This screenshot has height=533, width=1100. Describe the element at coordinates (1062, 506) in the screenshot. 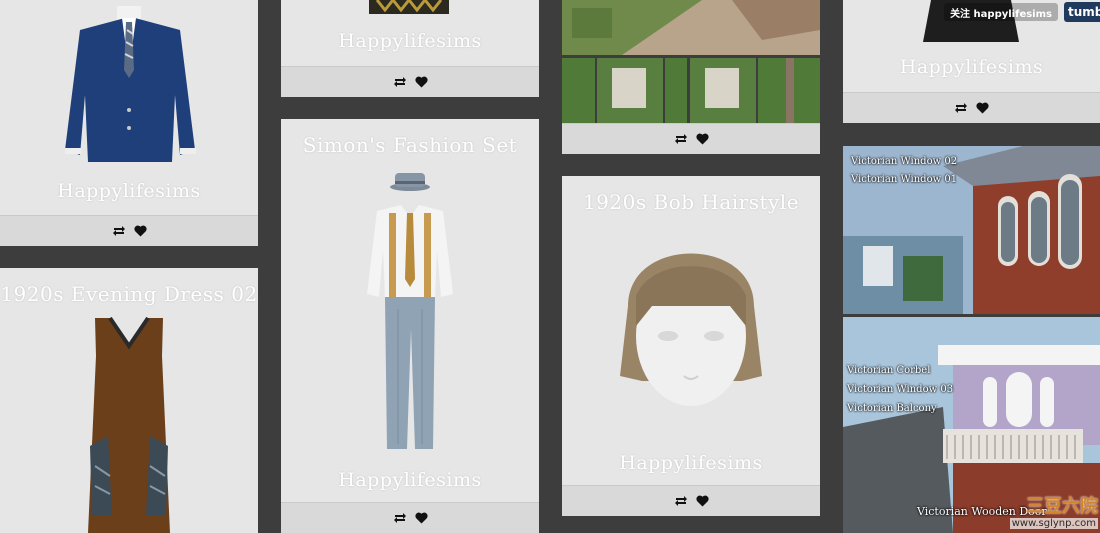

I see `watermark-logo: 三豆六院` at that location.